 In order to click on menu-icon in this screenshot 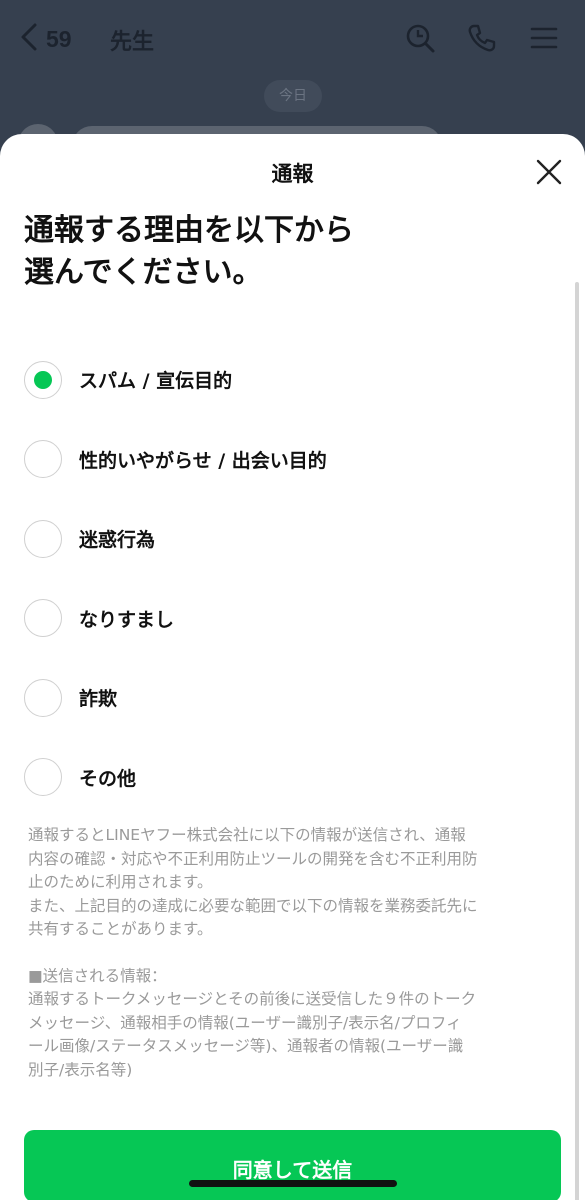, I will do `click(544, 38)`.